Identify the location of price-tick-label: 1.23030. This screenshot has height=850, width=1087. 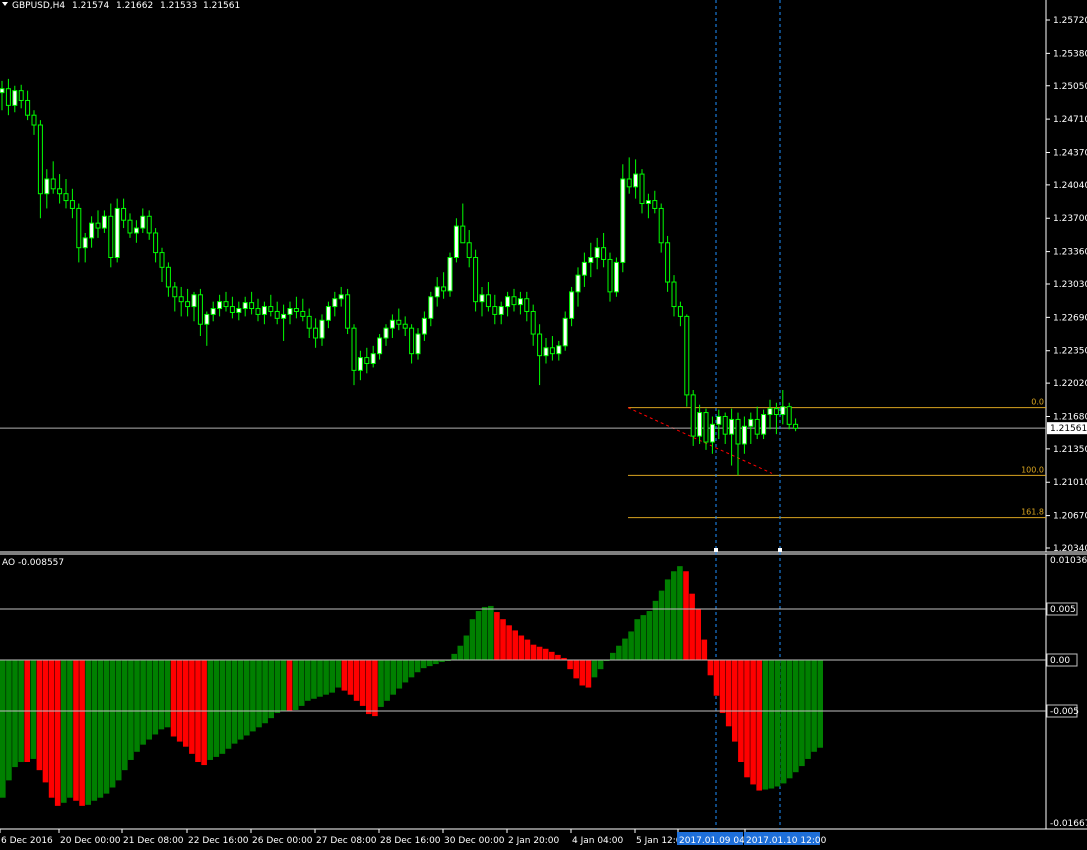
(1070, 285).